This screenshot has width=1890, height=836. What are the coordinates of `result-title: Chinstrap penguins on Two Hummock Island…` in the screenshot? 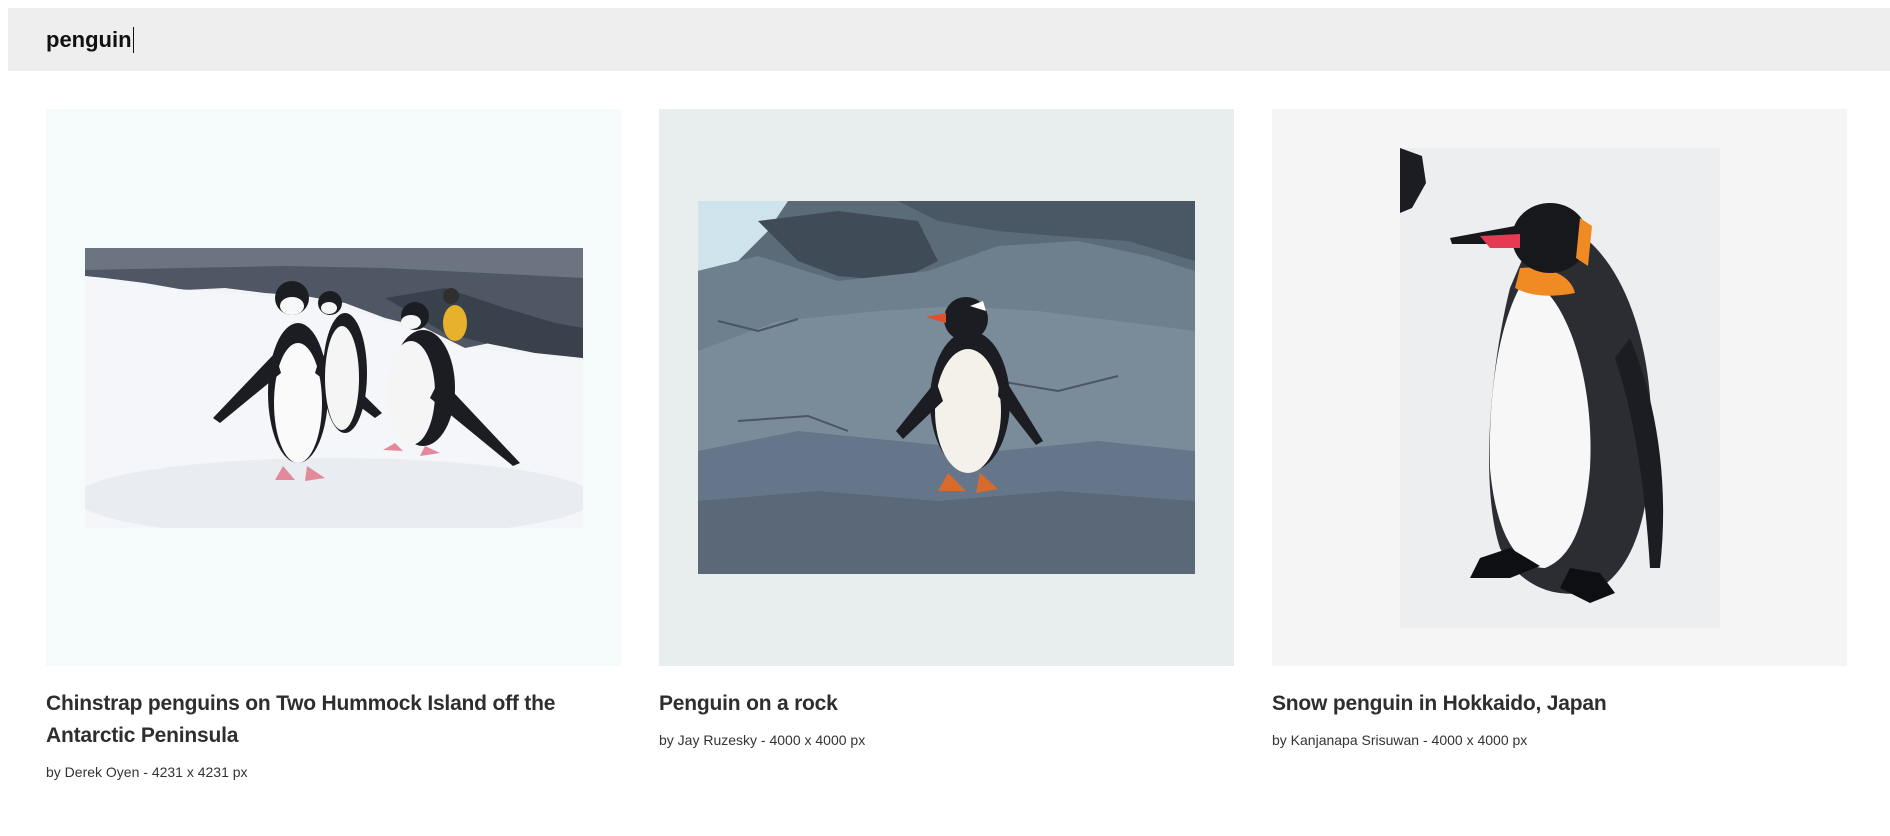 It's located at (333, 720).